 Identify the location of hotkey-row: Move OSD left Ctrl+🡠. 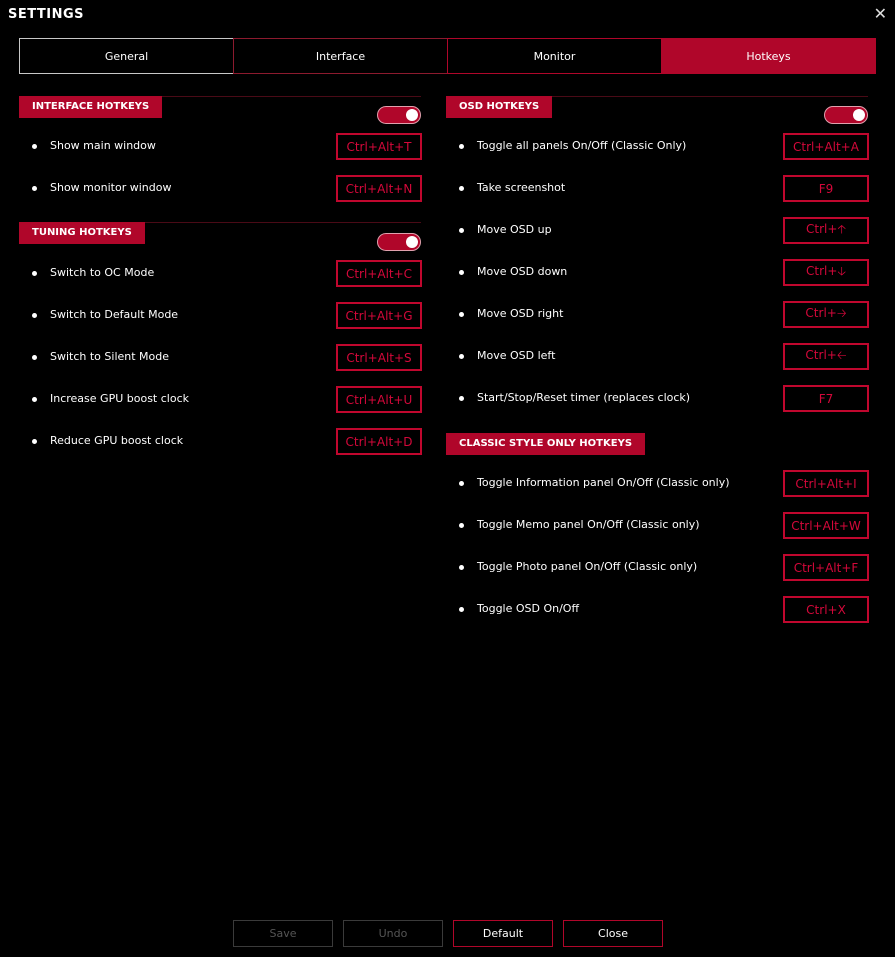
(657, 356).